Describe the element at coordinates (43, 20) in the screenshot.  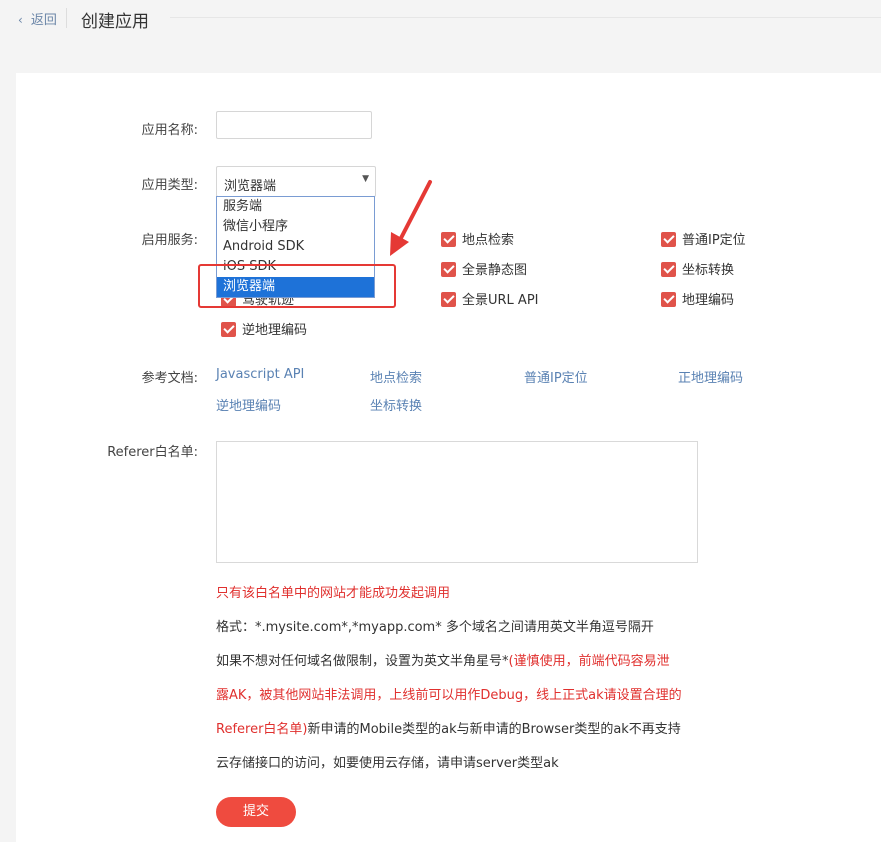
I see `back-label: 返回` at that location.